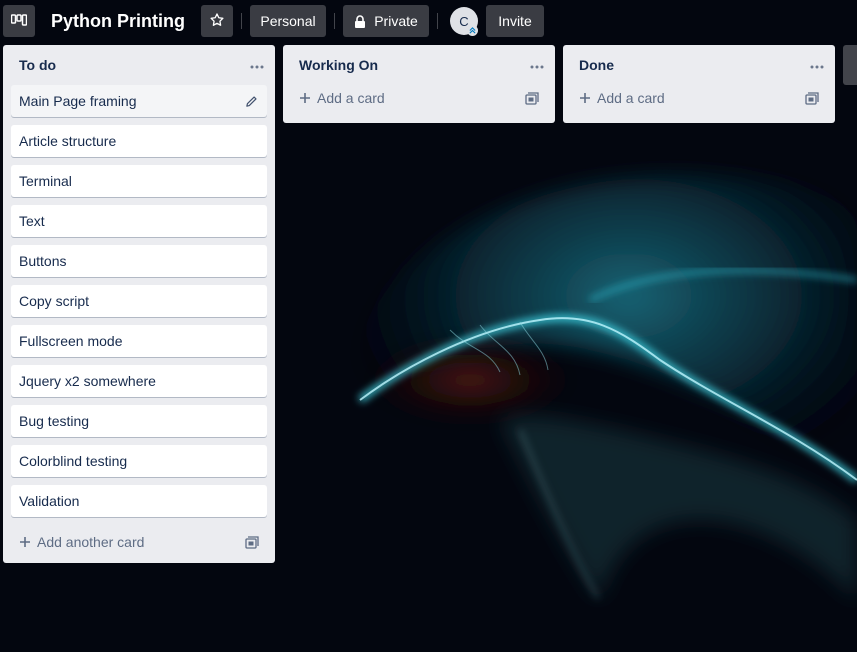 Image resolution: width=857 pixels, height=652 pixels. I want to click on card: Fullscreen mode, so click(139, 341).